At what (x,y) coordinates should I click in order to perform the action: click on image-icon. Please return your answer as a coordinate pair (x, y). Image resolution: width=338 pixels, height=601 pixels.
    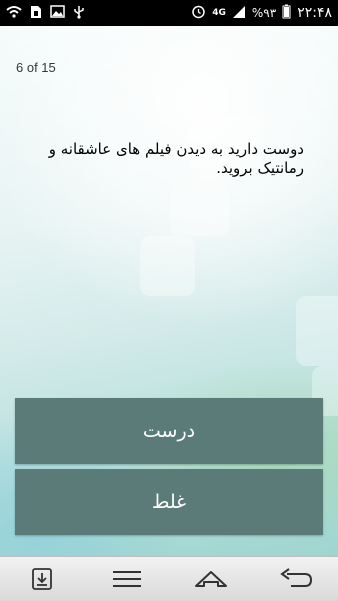
    Looking at the image, I should click on (57, 13).